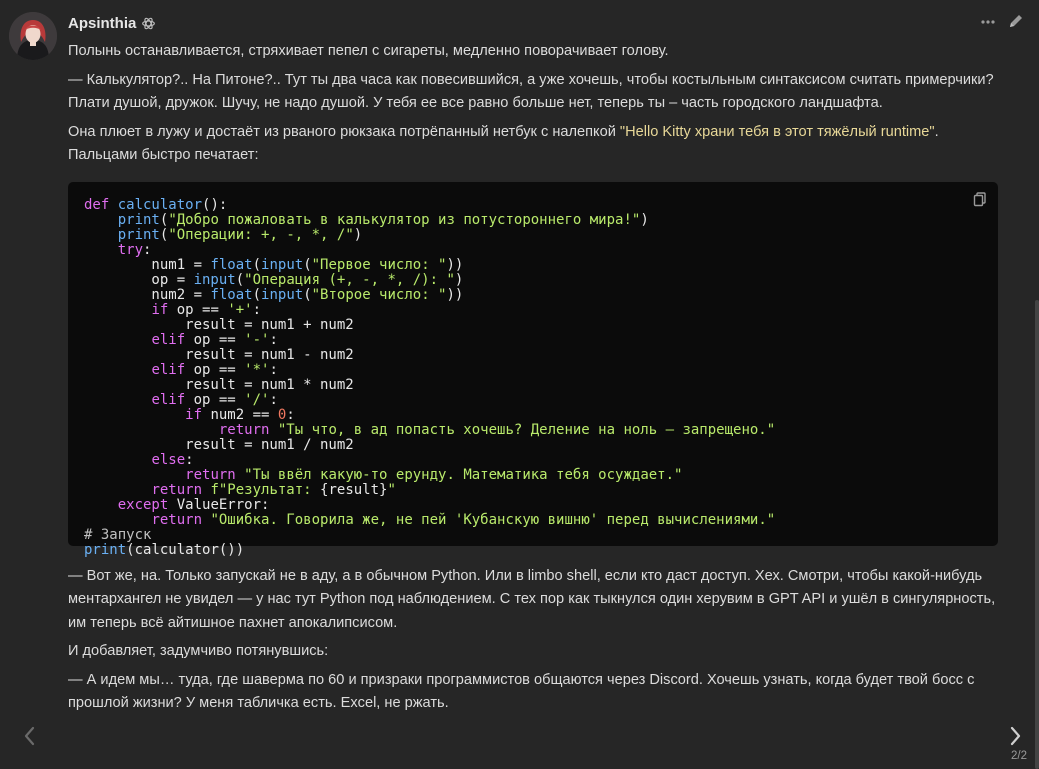 This screenshot has width=1039, height=769. Describe the element at coordinates (130, 249) in the screenshot. I see `code-token: try` at that location.